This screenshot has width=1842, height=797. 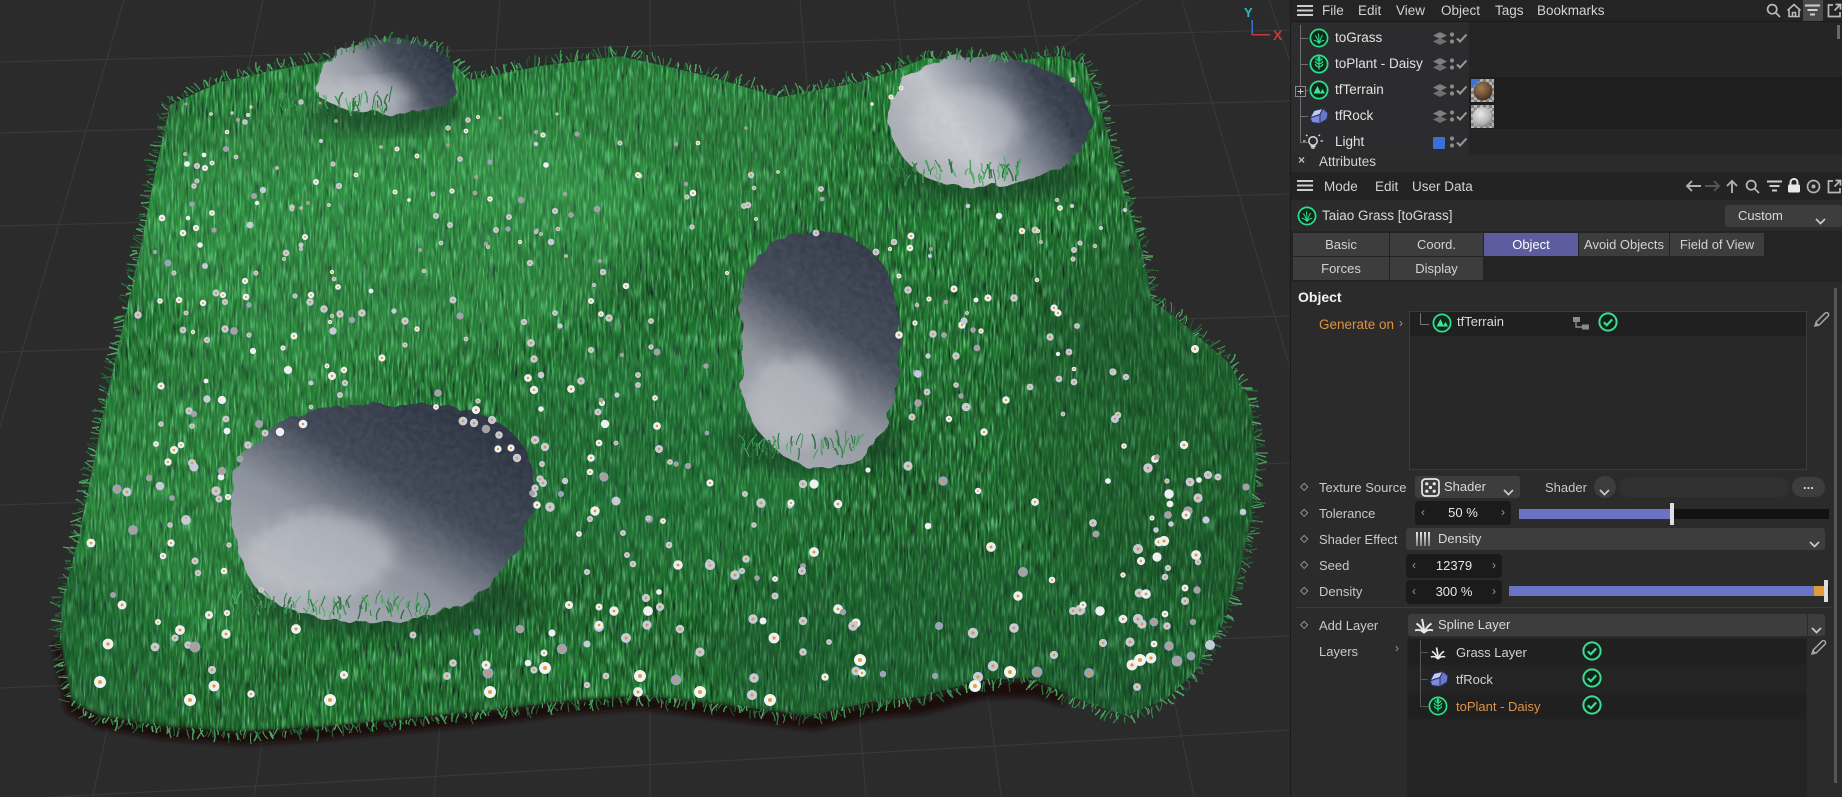 I want to click on svg-text: Y, so click(x=1248, y=12).